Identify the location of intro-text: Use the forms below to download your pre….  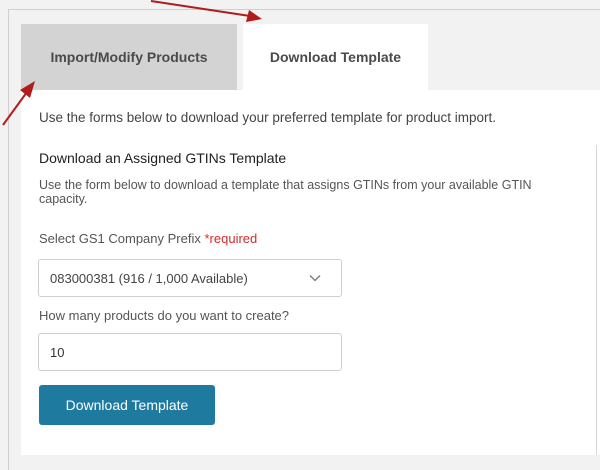
(267, 117).